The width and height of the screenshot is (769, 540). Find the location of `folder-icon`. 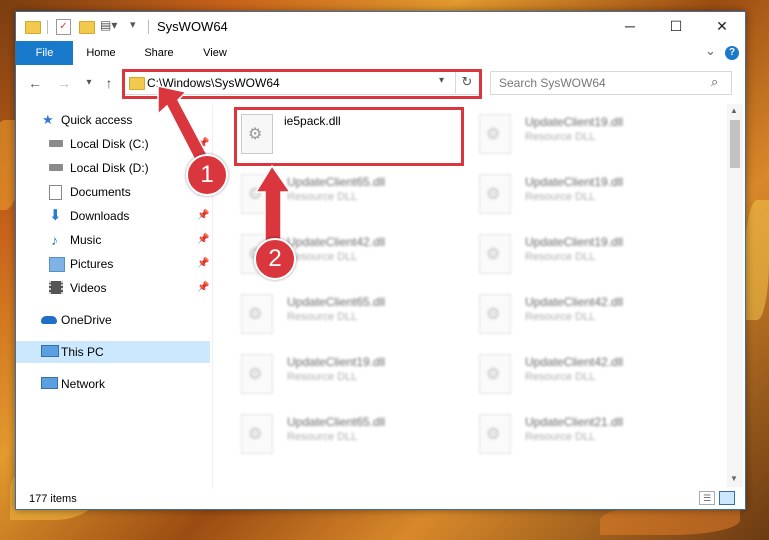

folder-icon is located at coordinates (33, 27).